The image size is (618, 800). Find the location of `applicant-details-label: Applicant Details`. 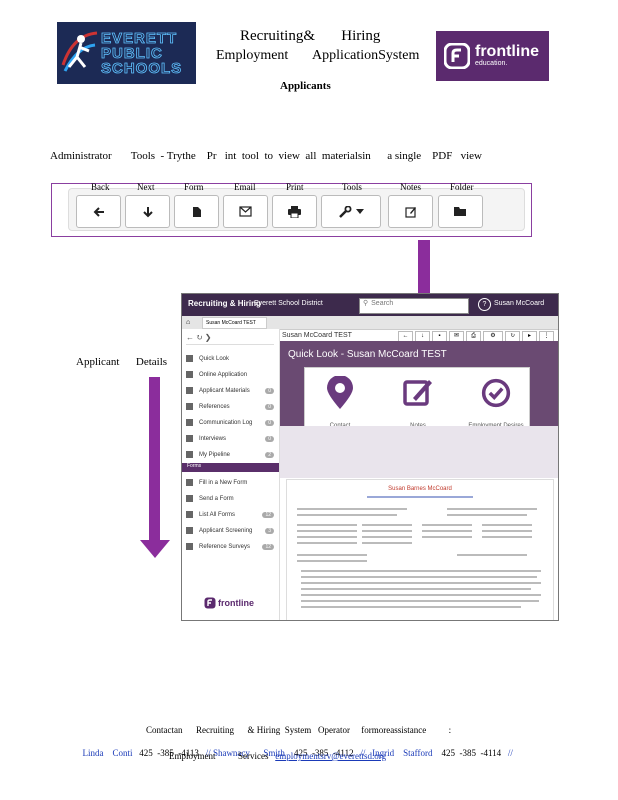

applicant-details-label: Applicant Details is located at coordinates (122, 362).